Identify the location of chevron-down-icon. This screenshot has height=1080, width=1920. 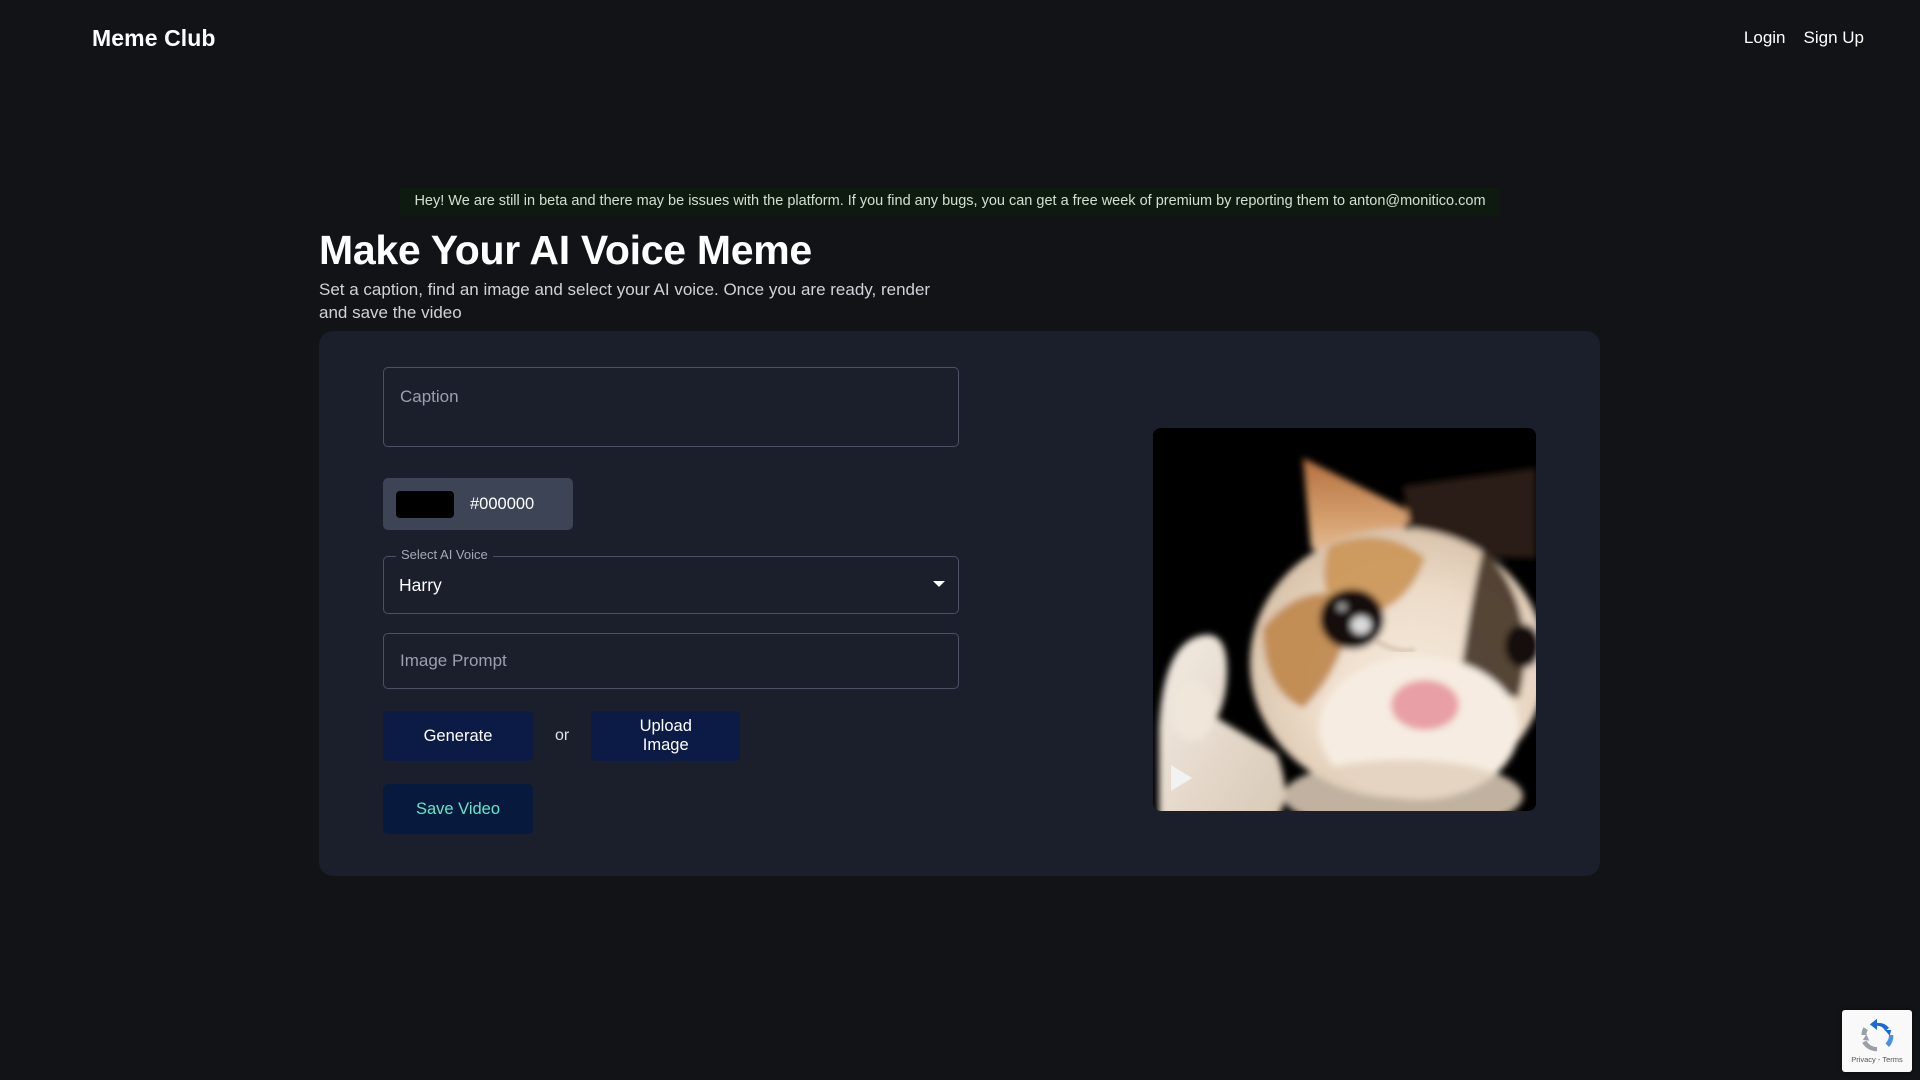
(939, 584).